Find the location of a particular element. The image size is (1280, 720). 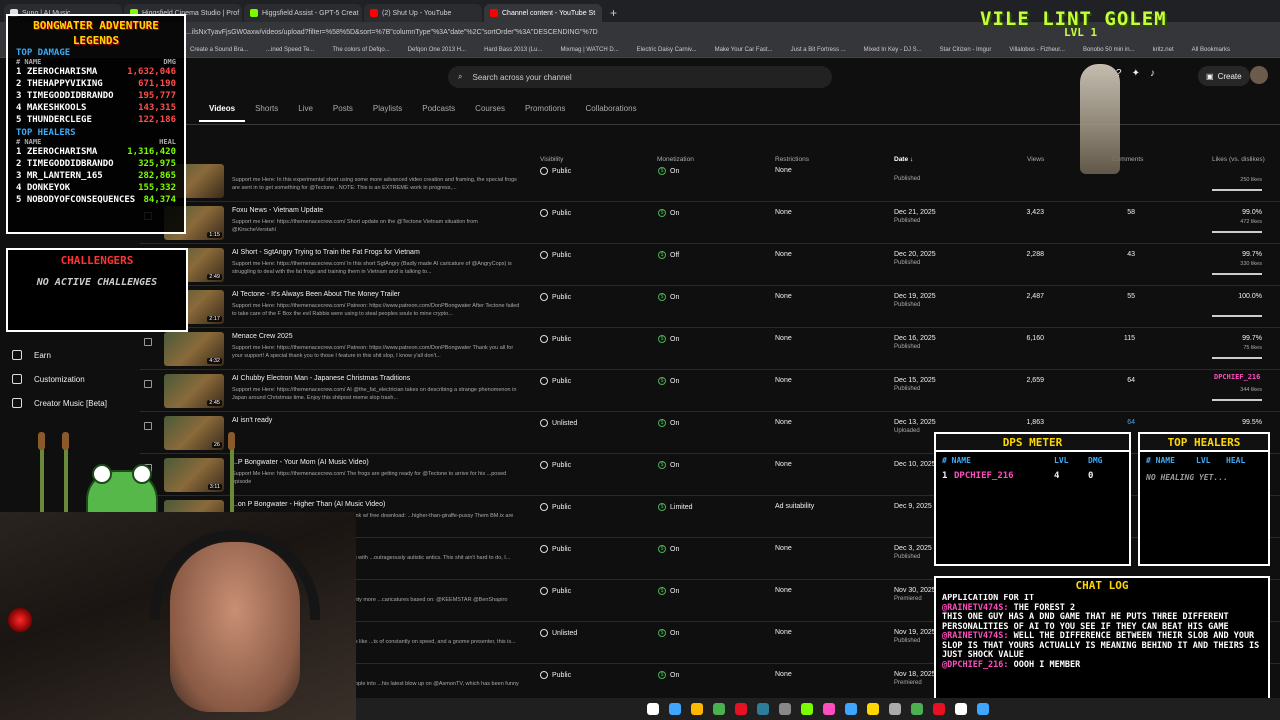

channel-search: ⌕ Search across your channel is located at coordinates (640, 77).